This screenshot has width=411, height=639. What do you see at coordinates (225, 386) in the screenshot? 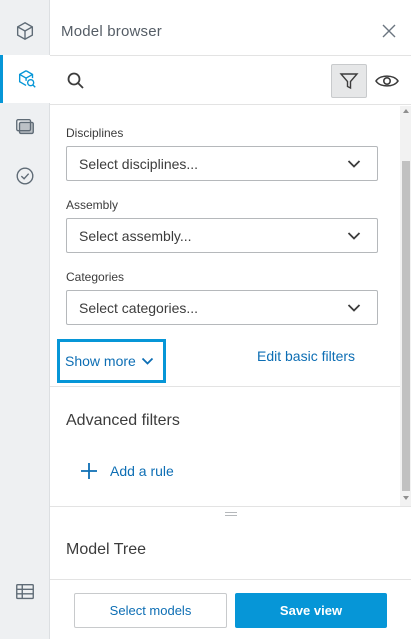
I see `divider` at bounding box center [225, 386].